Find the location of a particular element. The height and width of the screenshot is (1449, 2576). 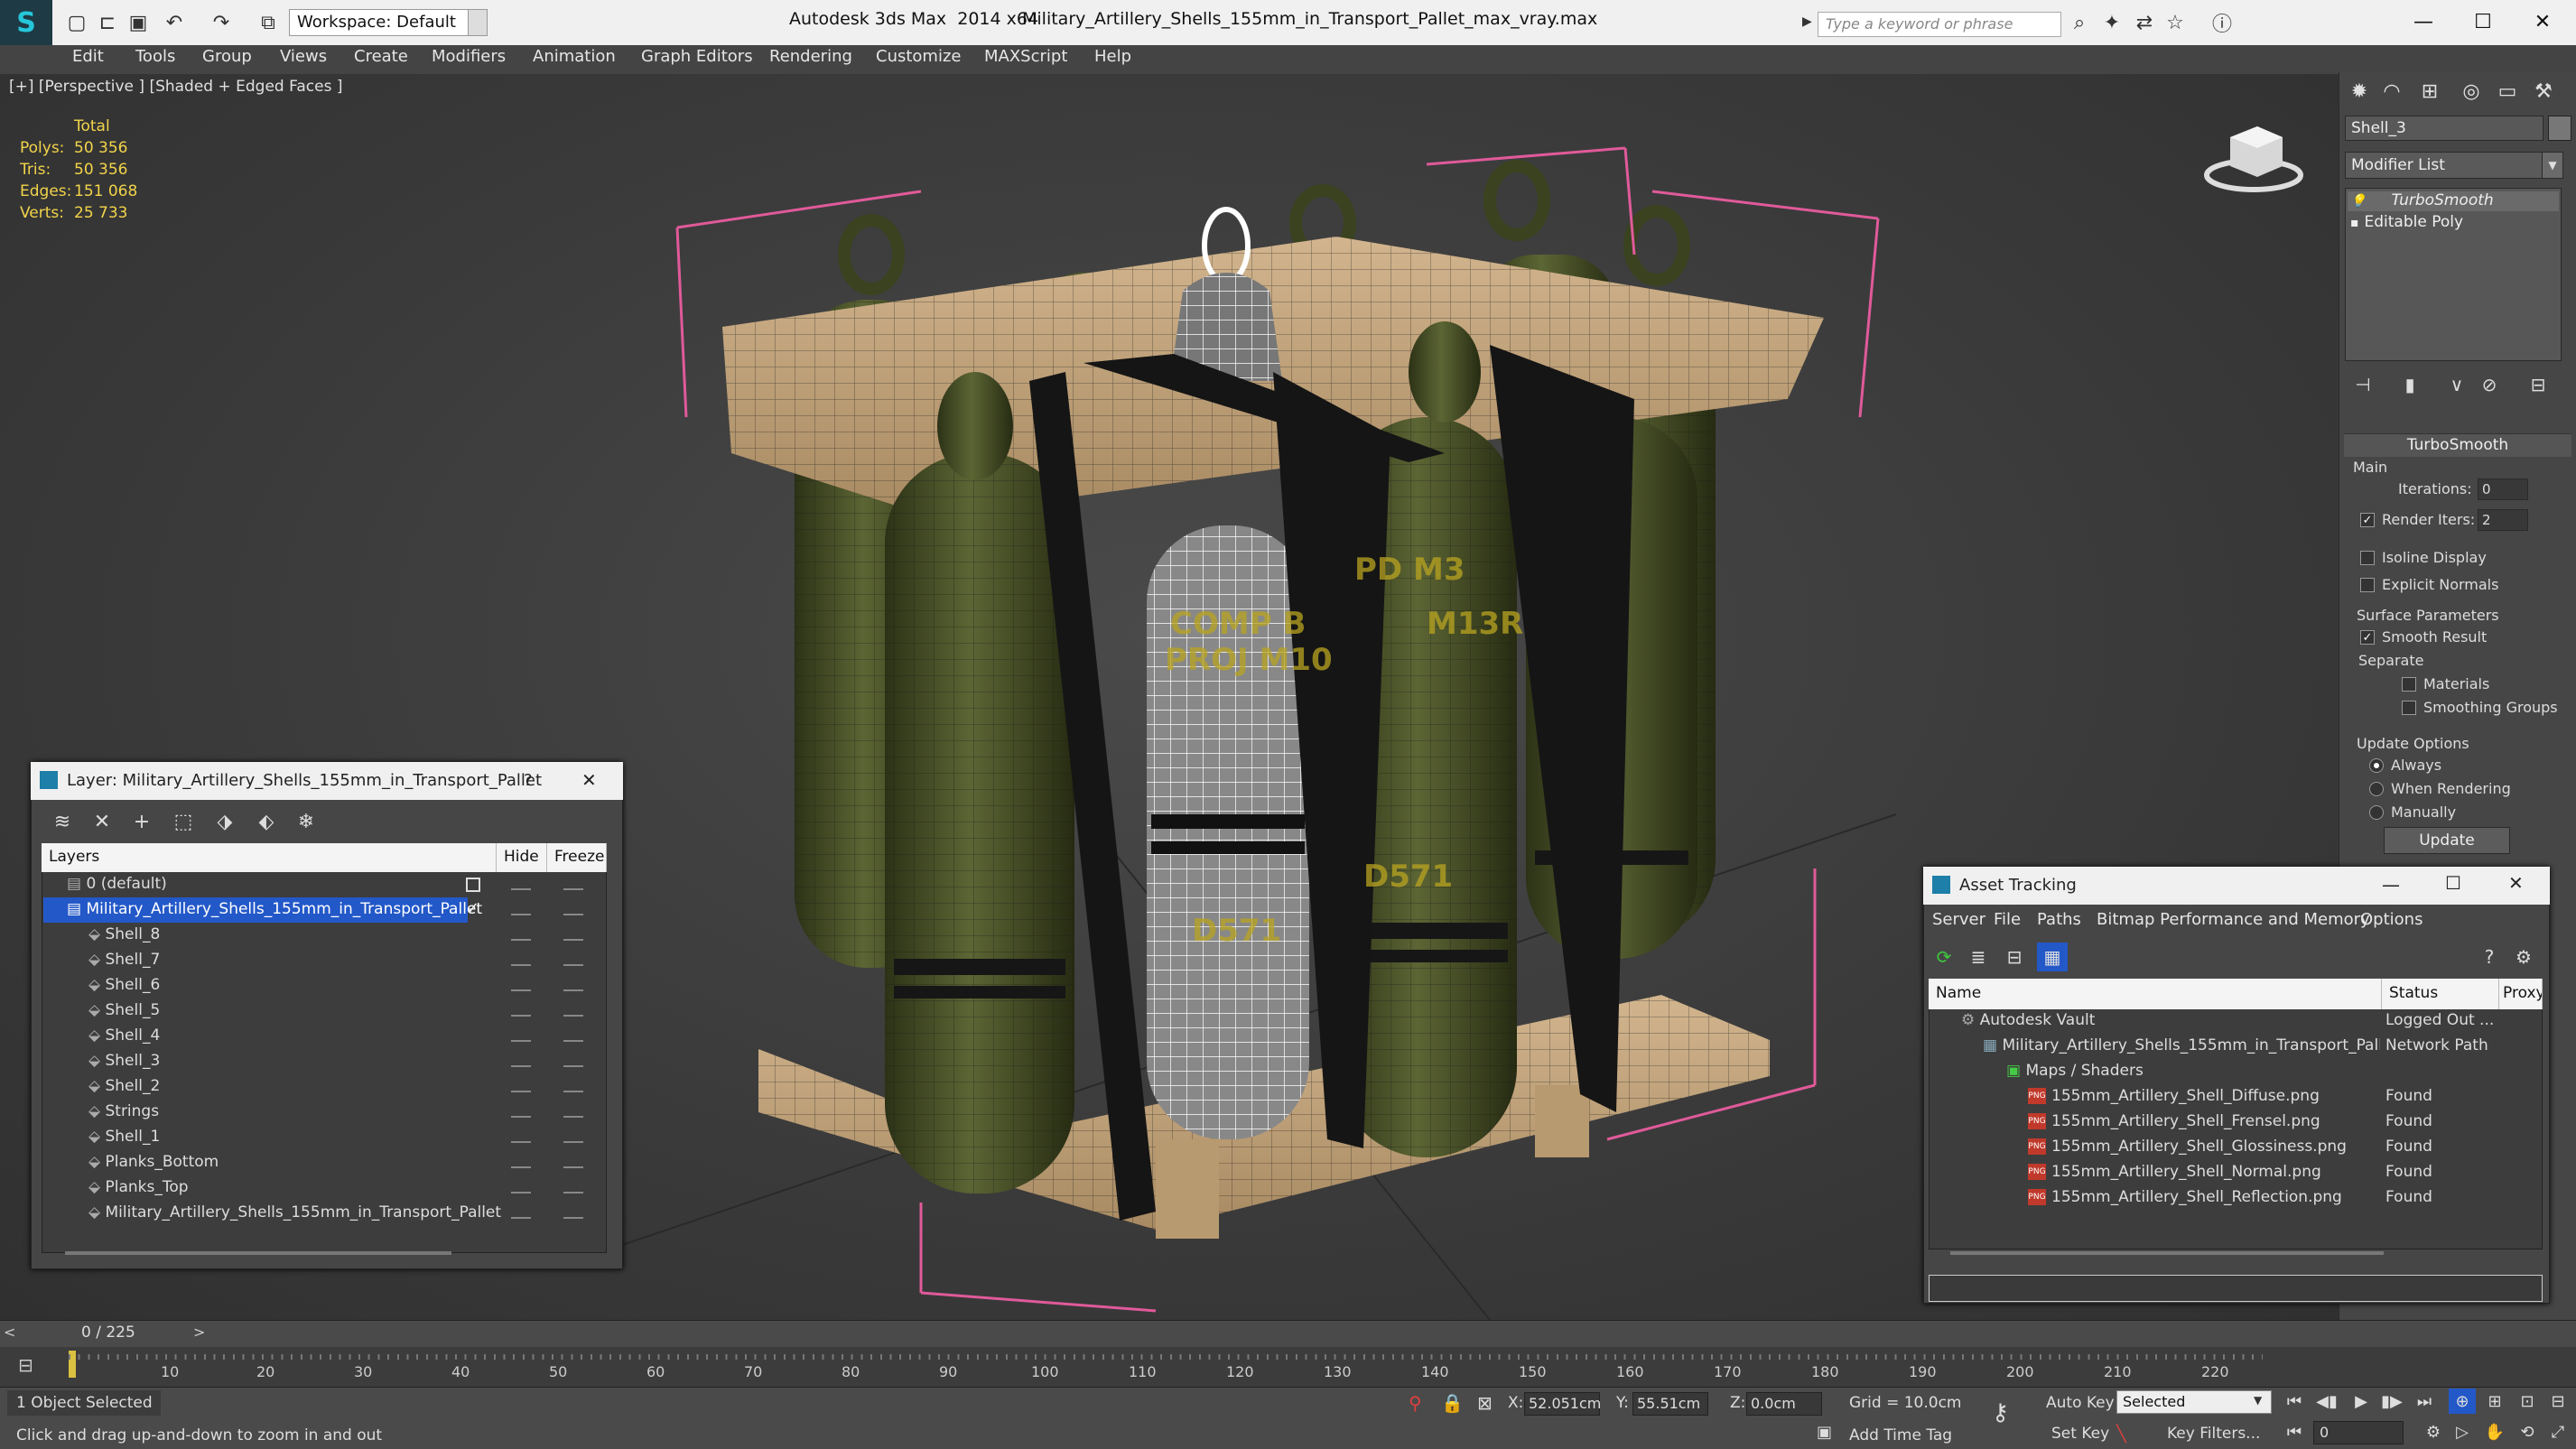

list-view-icon: ≣ is located at coordinates (1978, 957).